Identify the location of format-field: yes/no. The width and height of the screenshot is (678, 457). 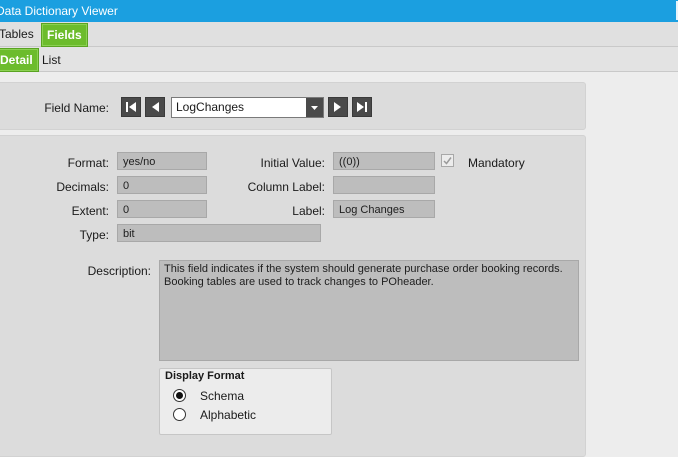
(162, 161).